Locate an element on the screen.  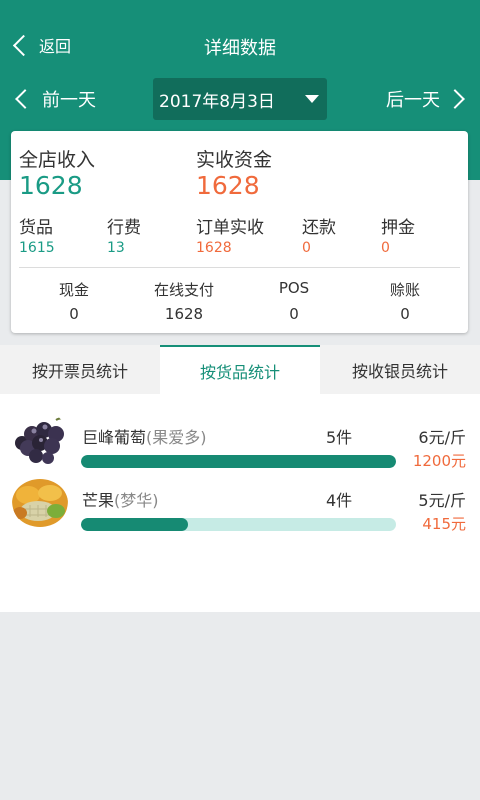
stat-goods-label: 货品 is located at coordinates (36, 228).